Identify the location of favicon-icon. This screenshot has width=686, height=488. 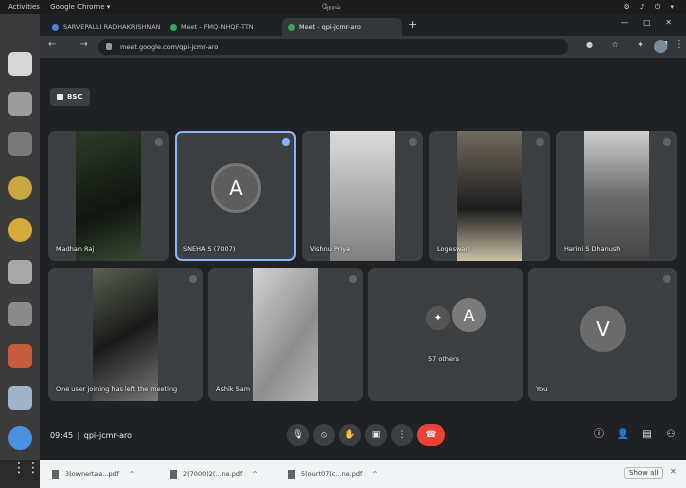
(55, 27).